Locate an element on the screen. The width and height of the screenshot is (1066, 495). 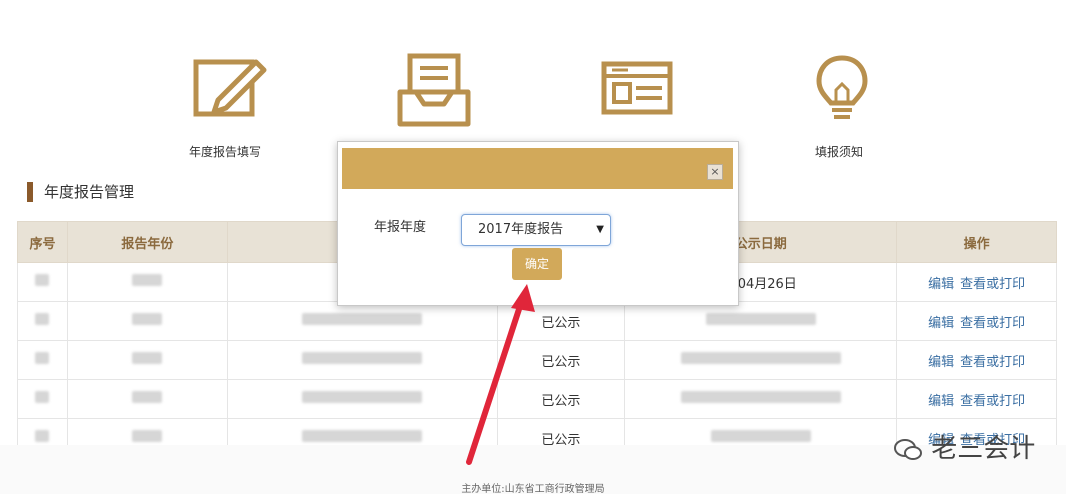
inbox-tray-icon is located at coordinates (434, 90).